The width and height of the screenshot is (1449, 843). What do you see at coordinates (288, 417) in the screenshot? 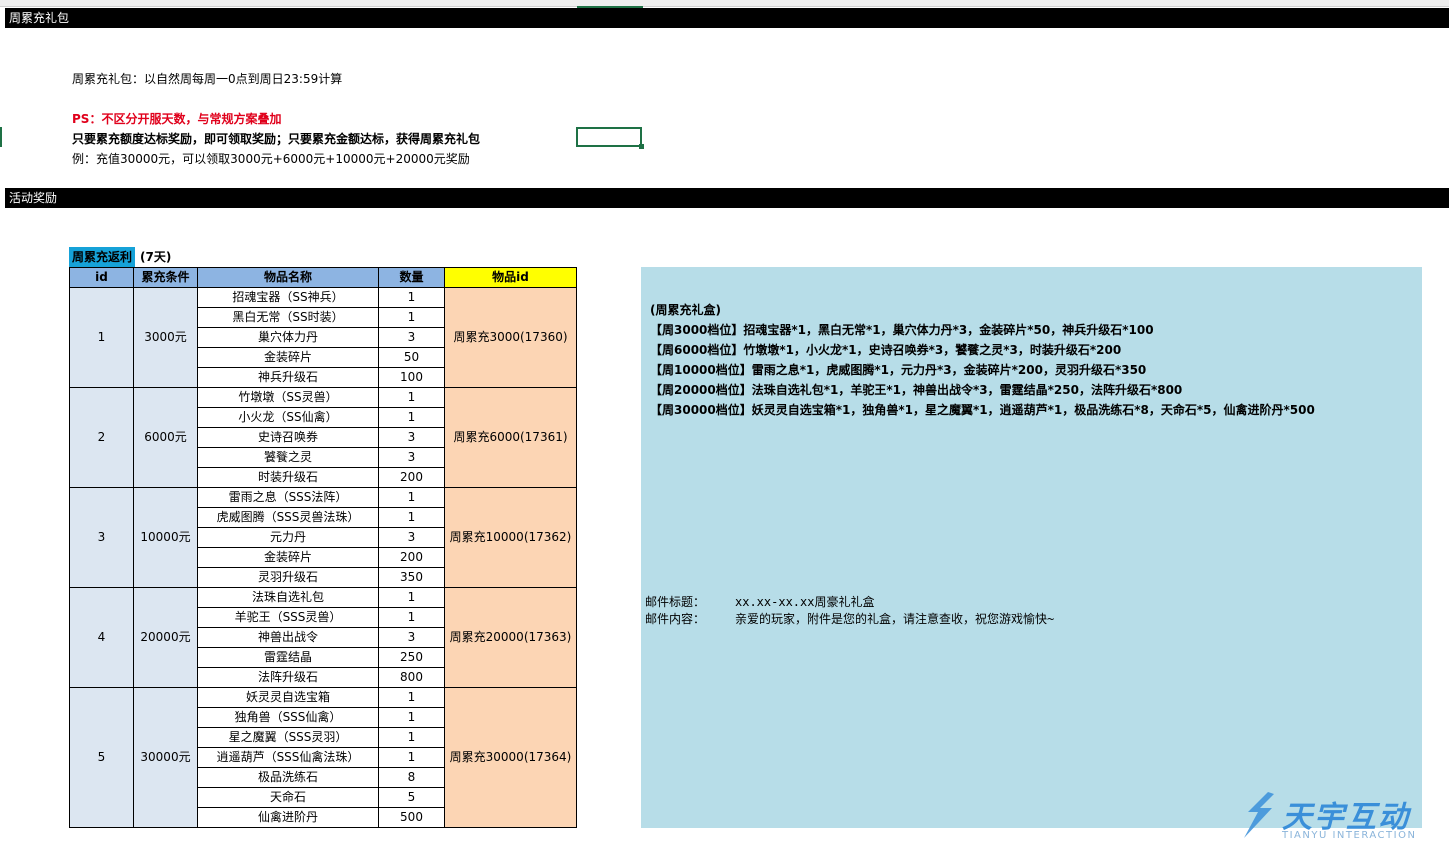
I see `item-name-cell: 小火龙（SS仙禽）` at bounding box center [288, 417].